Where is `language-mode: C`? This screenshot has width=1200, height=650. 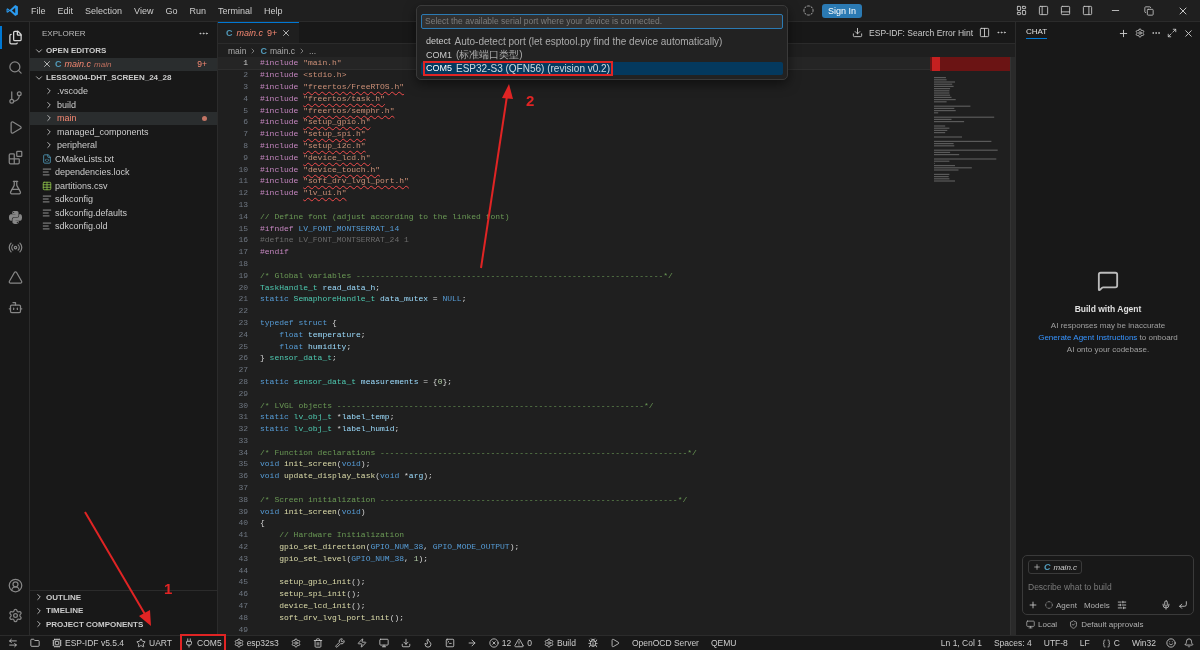
language-mode: C is located at coordinates (1110, 643).